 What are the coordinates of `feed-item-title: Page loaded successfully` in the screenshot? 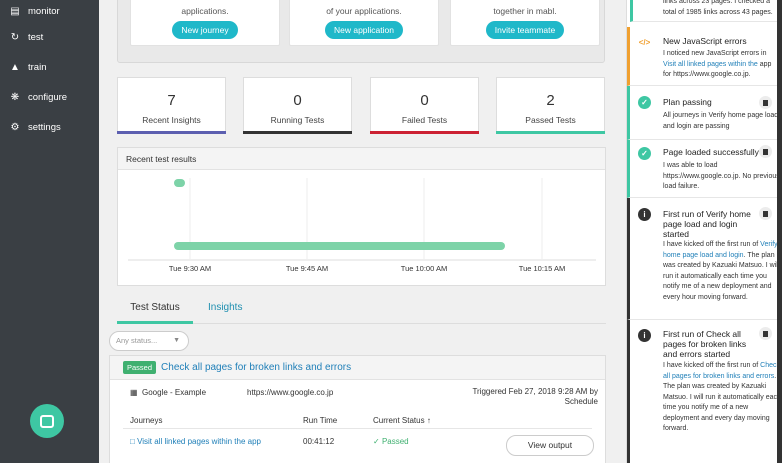 It's located at (711, 152).